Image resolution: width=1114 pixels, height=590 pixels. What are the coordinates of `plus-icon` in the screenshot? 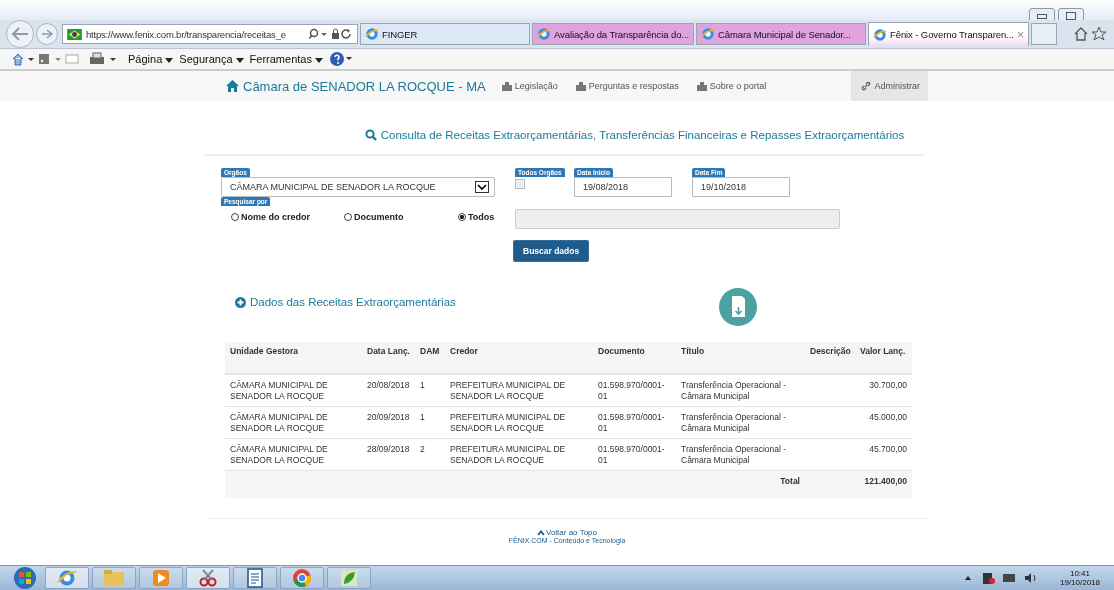 It's located at (240, 302).